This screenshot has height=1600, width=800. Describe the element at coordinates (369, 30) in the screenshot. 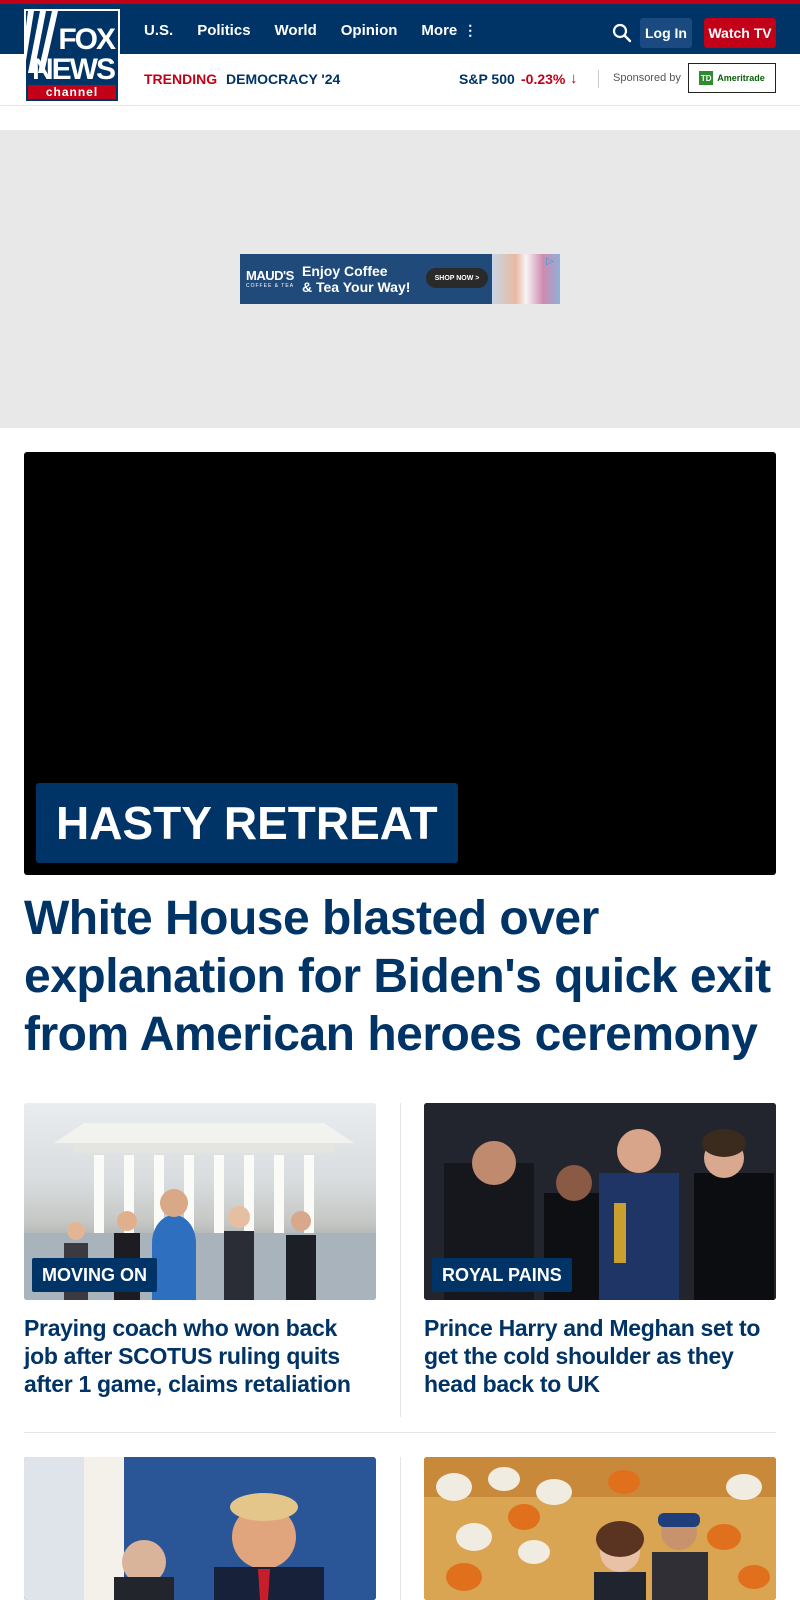

I see `nav-item-opinion: Opinion` at that location.